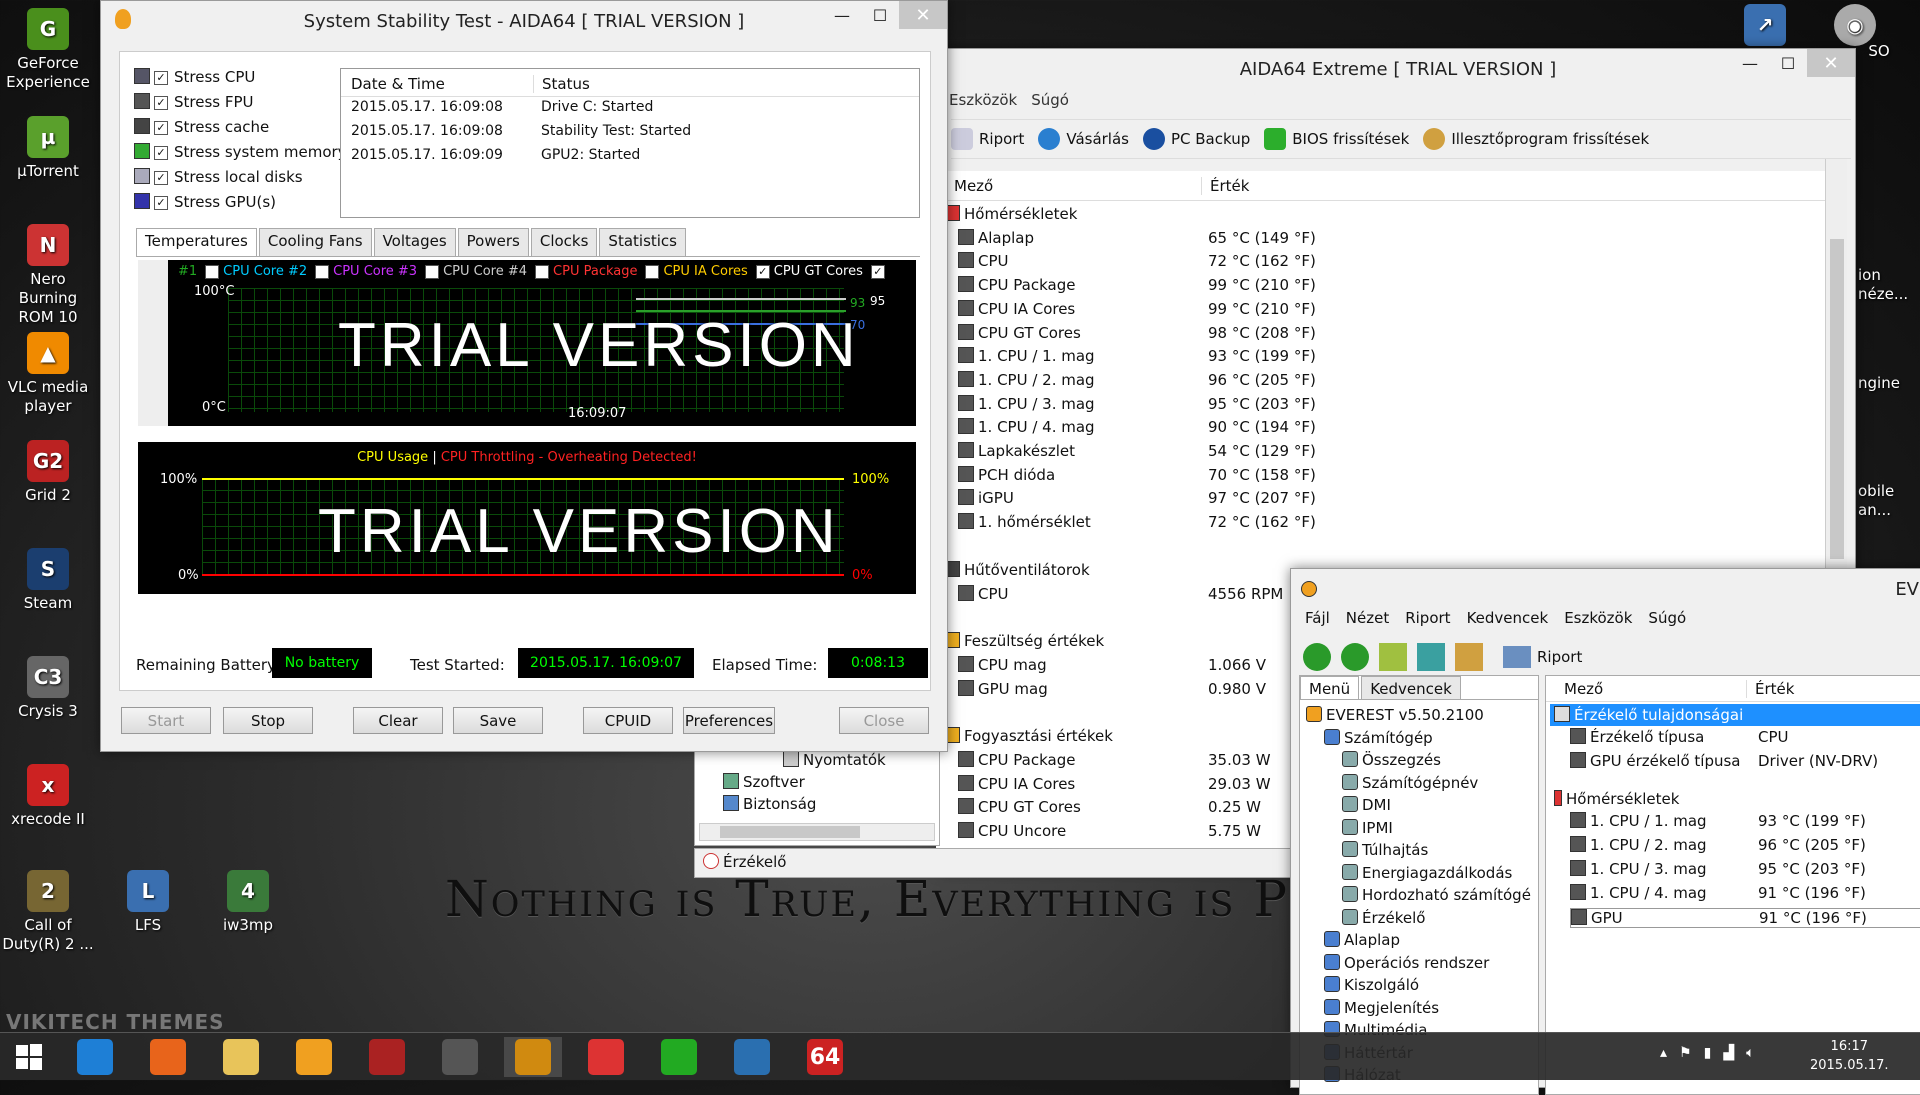 The height and width of the screenshot is (1095, 1920). Describe the element at coordinates (628, 720) in the screenshot. I see `cpuid-button: CPUID` at that location.